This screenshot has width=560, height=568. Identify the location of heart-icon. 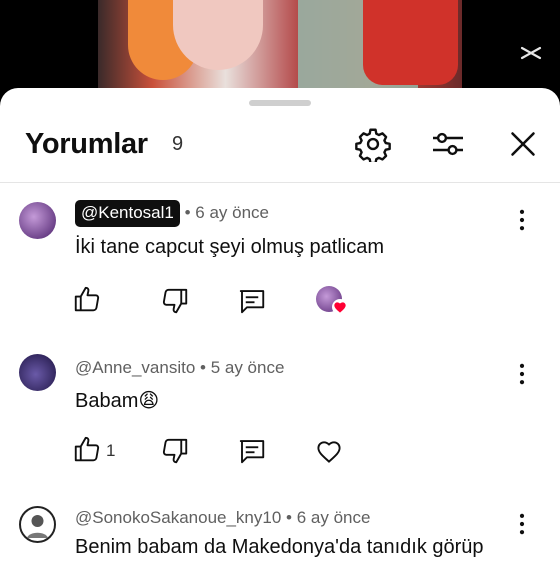
(329, 451).